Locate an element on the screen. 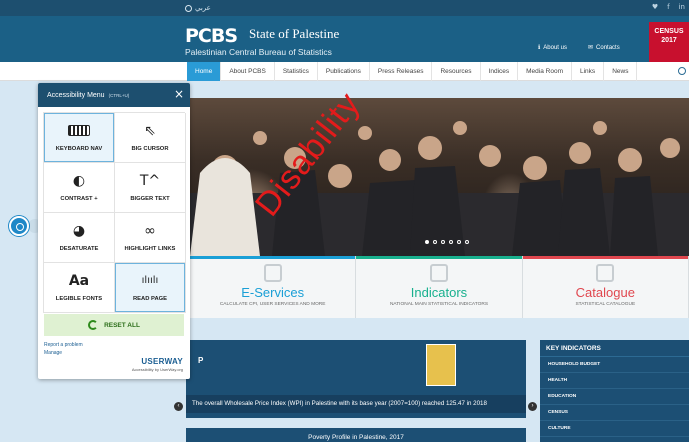  key-indicator-item: CULTURE is located at coordinates (614, 429).